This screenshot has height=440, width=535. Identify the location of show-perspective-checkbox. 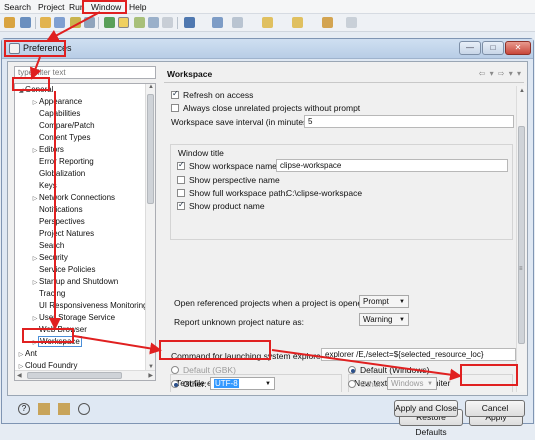
(181, 180).